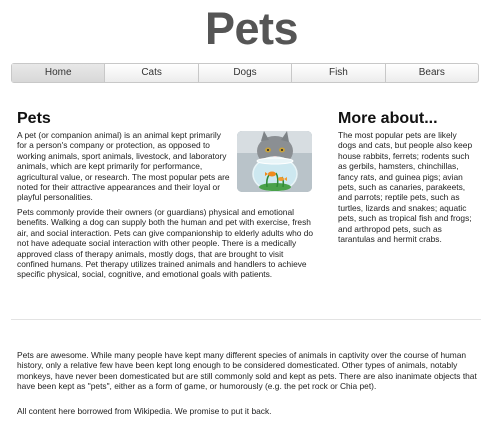  Describe the element at coordinates (34, 118) in the screenshot. I see `main-heading: Pets` at that location.